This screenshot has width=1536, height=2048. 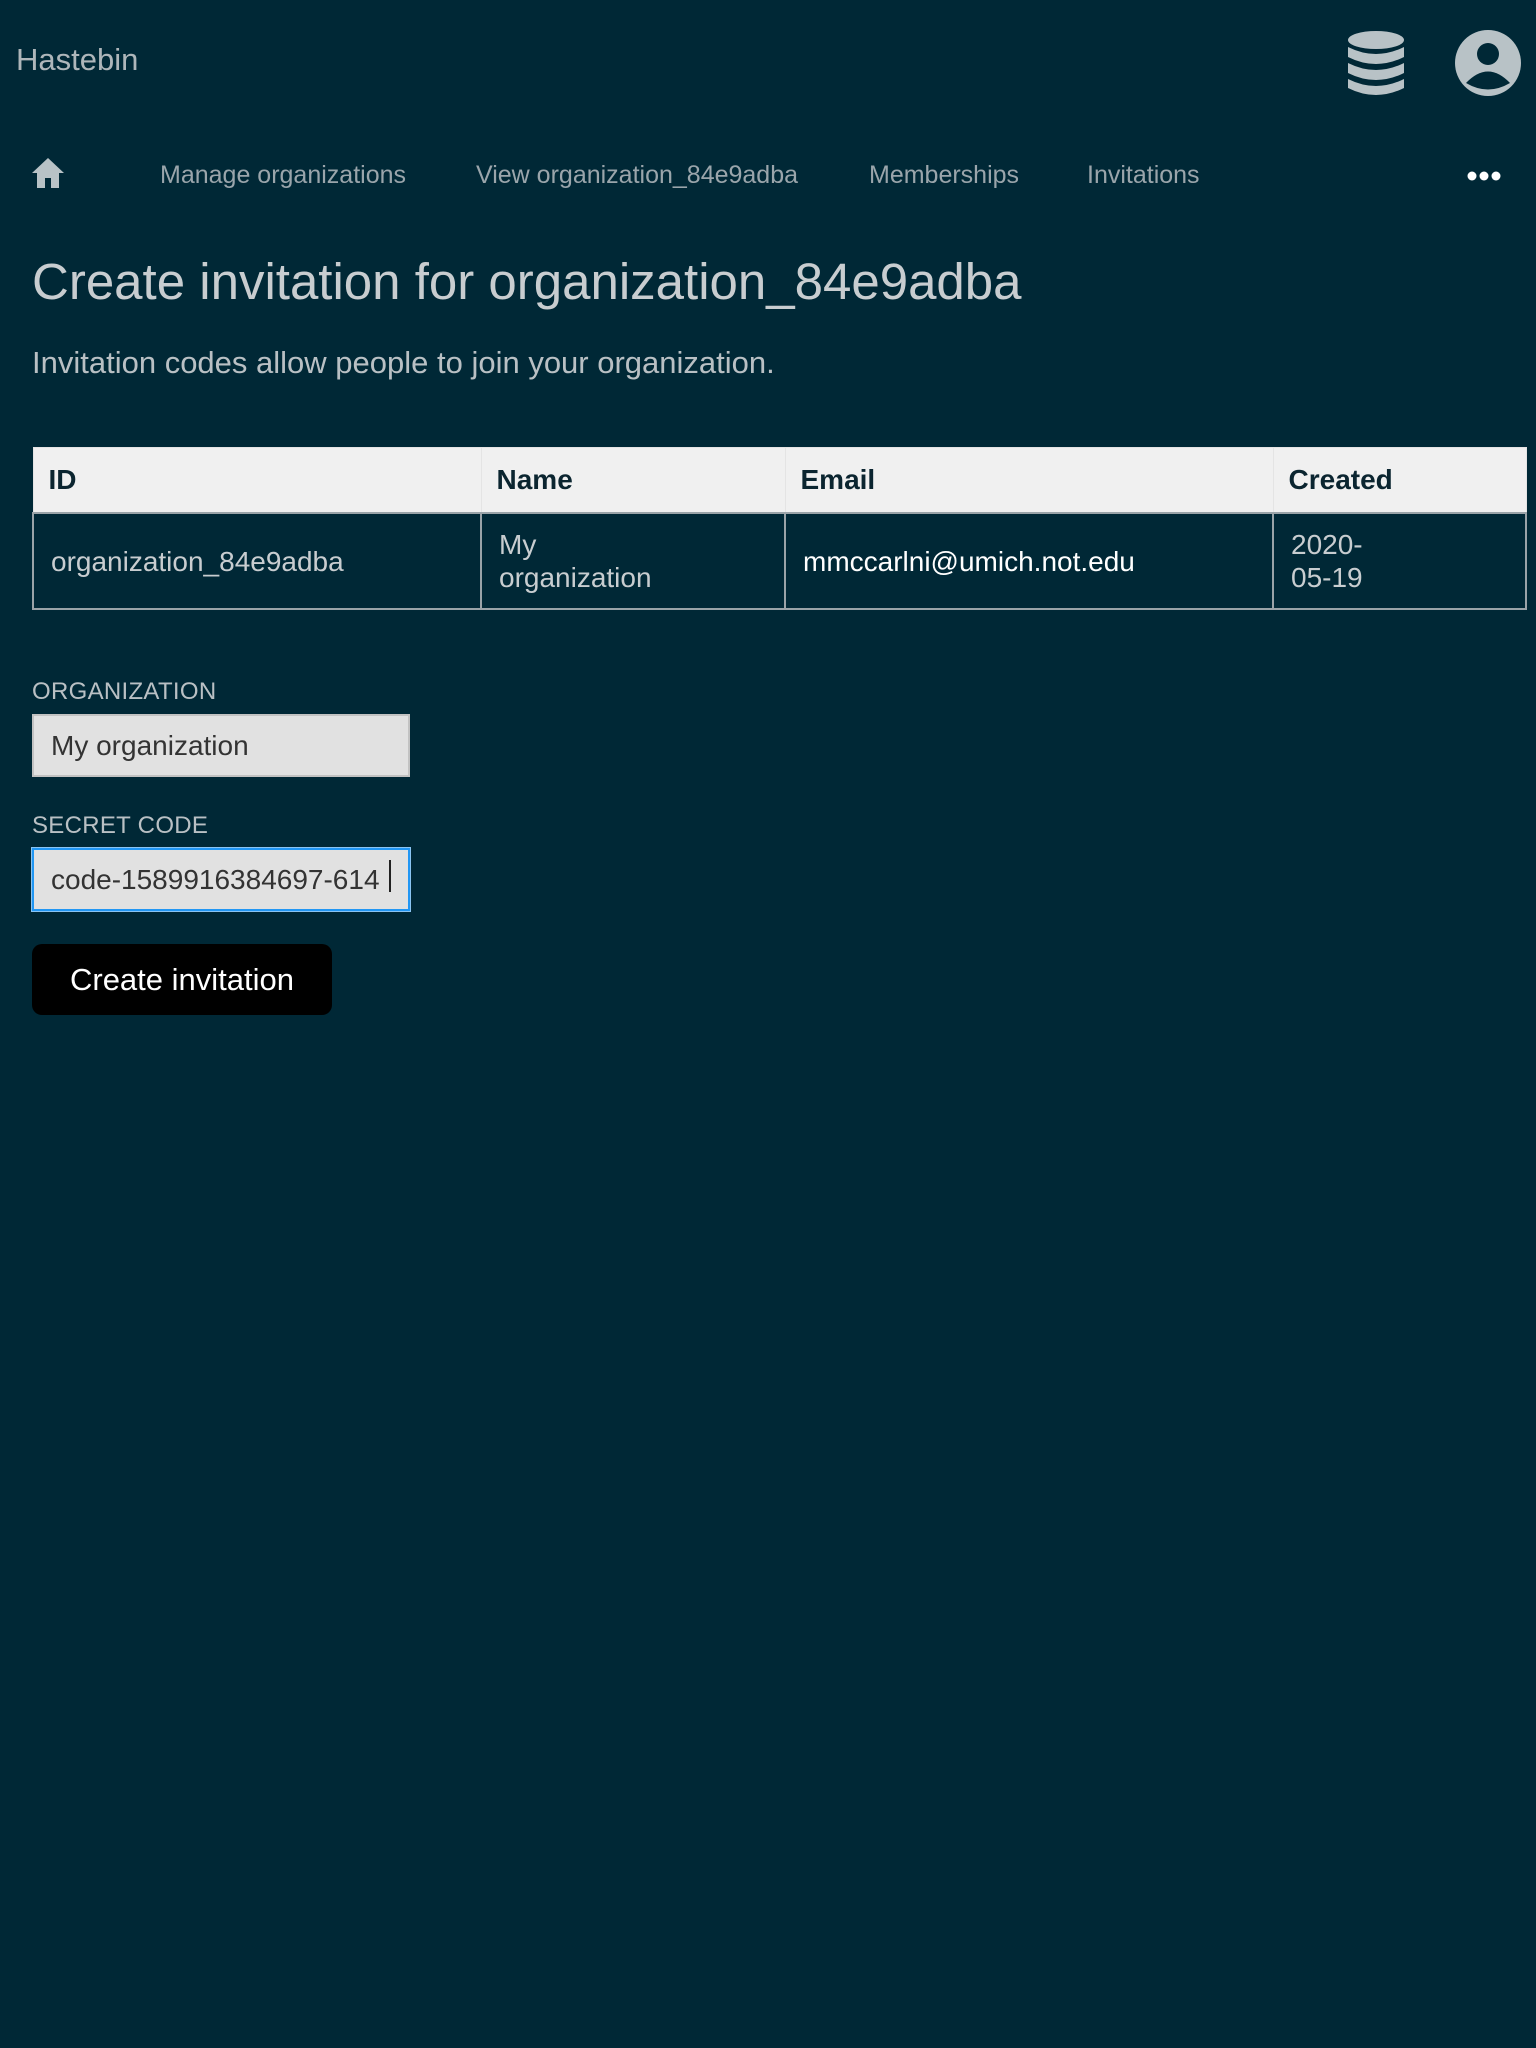 What do you see at coordinates (1376, 64) in the screenshot?
I see `database-icon` at bounding box center [1376, 64].